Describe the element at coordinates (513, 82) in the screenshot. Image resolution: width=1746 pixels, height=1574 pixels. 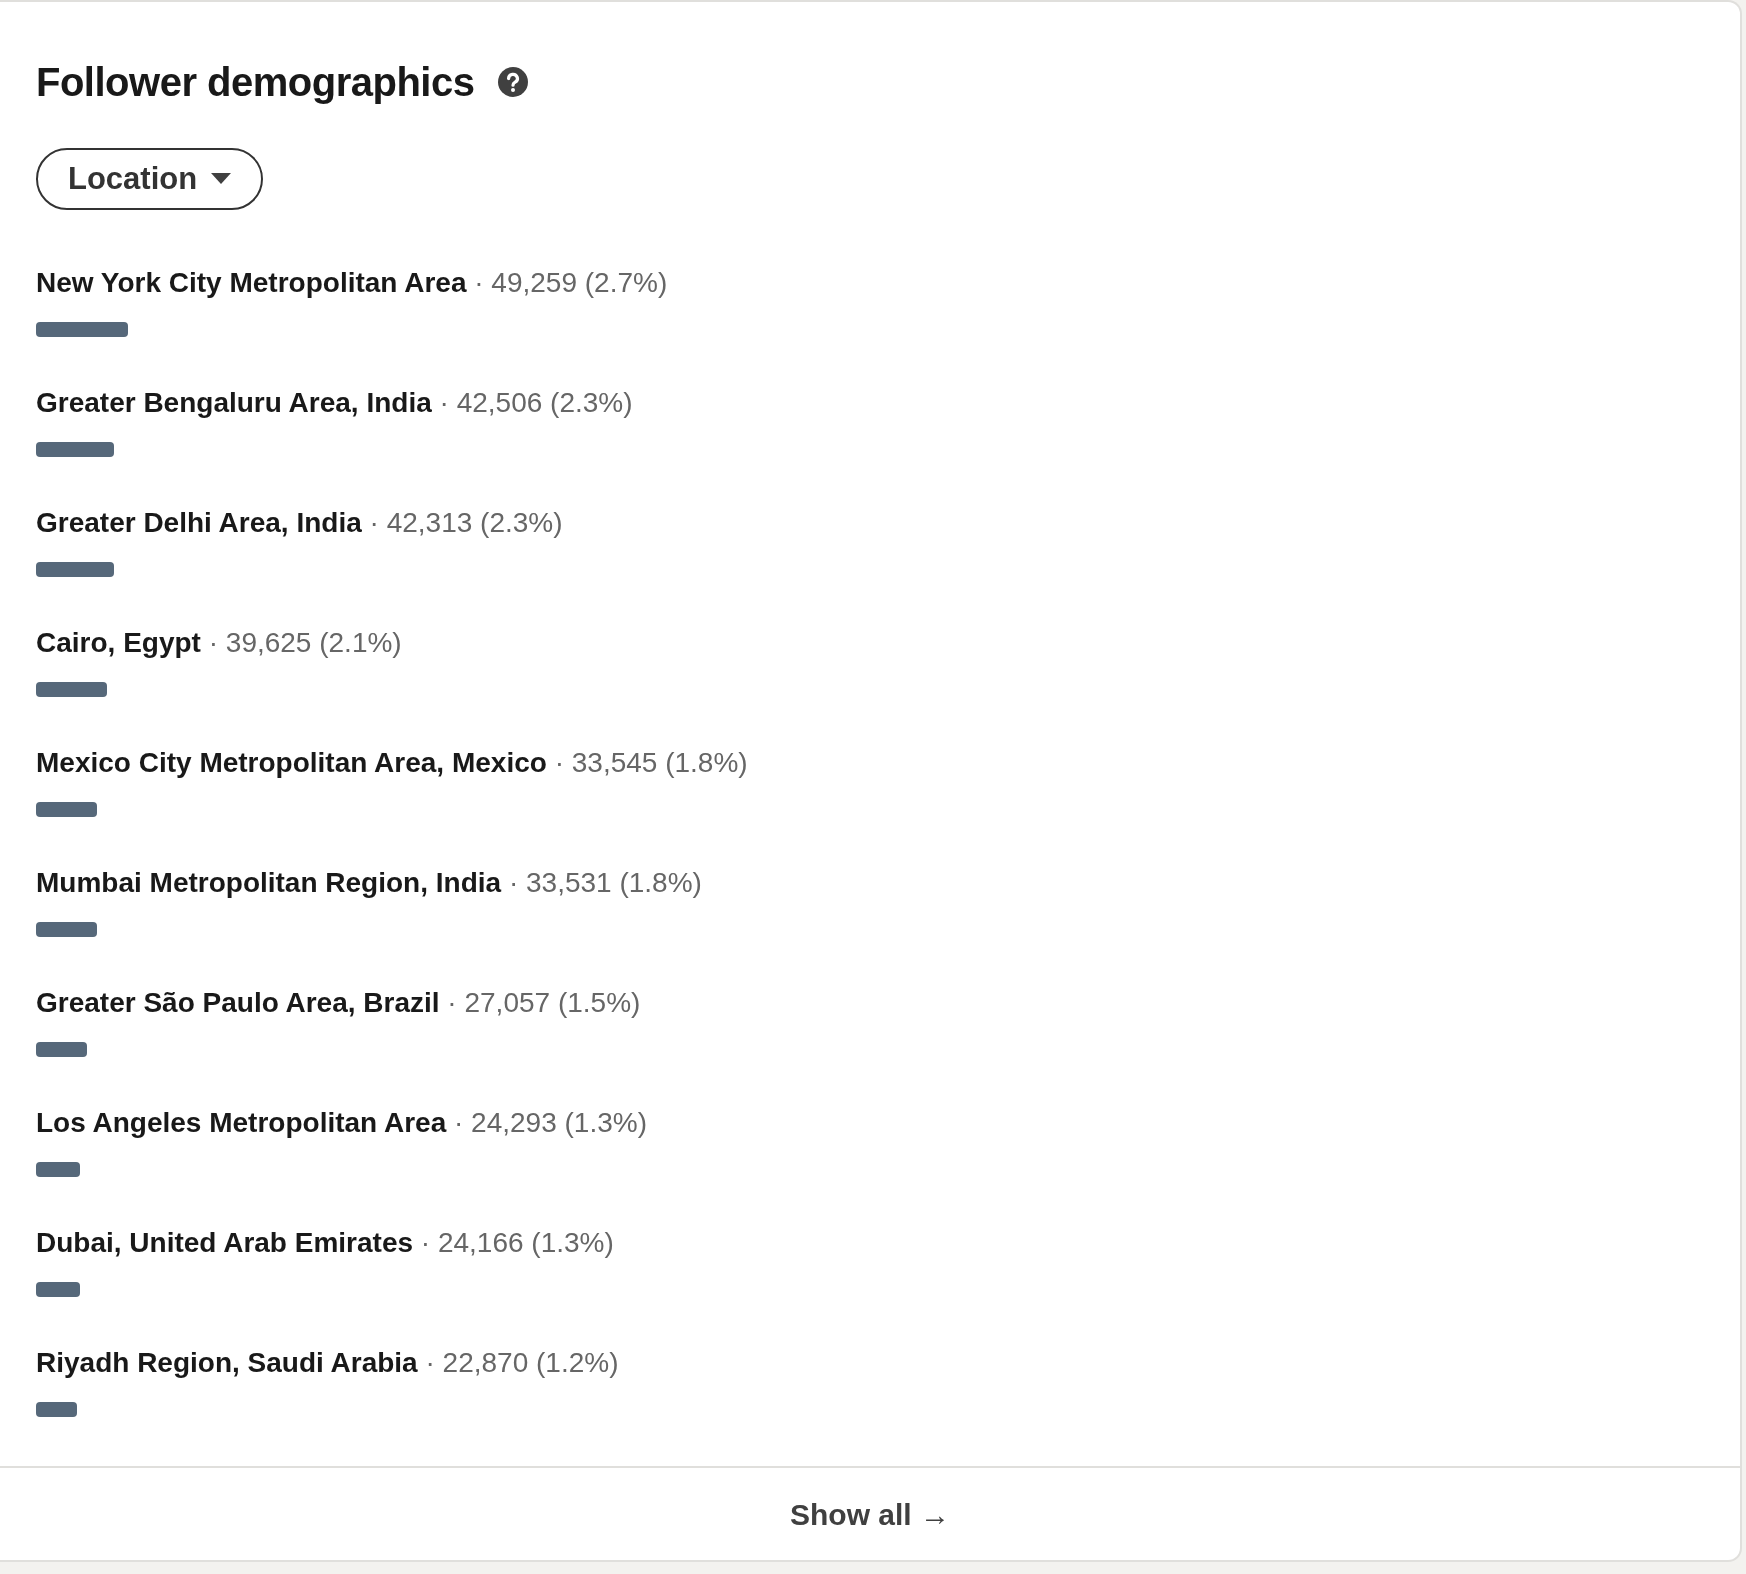
I see `help-icon` at that location.